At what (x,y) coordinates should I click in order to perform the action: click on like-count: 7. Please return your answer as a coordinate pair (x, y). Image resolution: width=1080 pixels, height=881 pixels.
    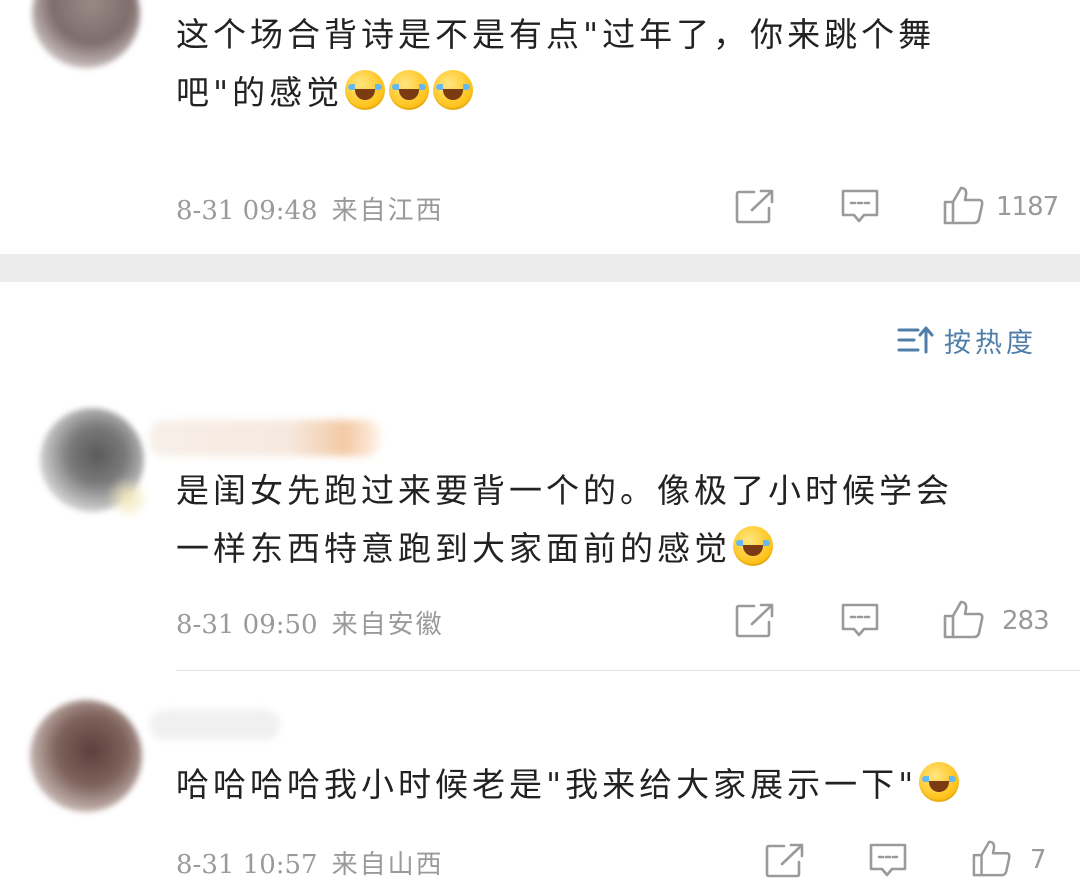
    Looking at the image, I should click on (1038, 860).